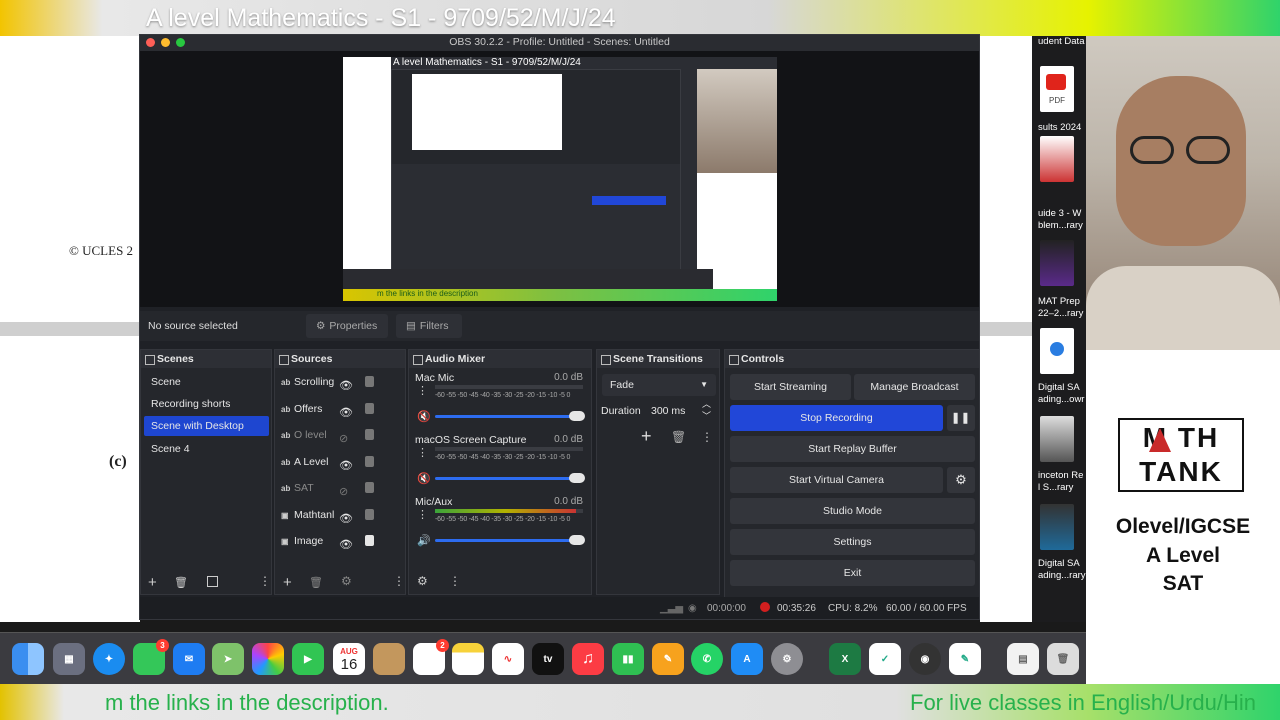 Image resolution: width=1280 pixels, height=720 pixels. I want to click on virtual-camera-settings-button: ⚙, so click(961, 480).